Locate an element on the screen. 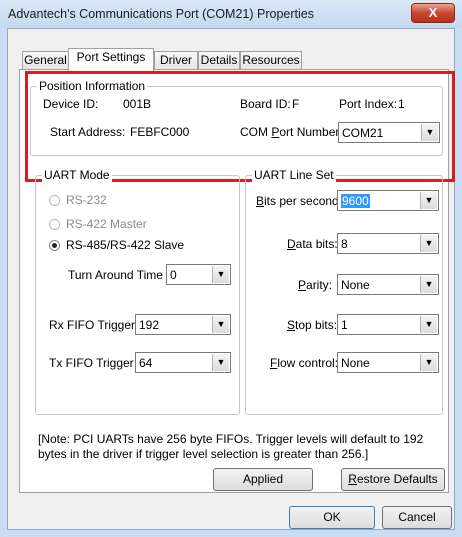 The height and width of the screenshot is (537, 462). rs232-label: RS-232 is located at coordinates (86, 200).